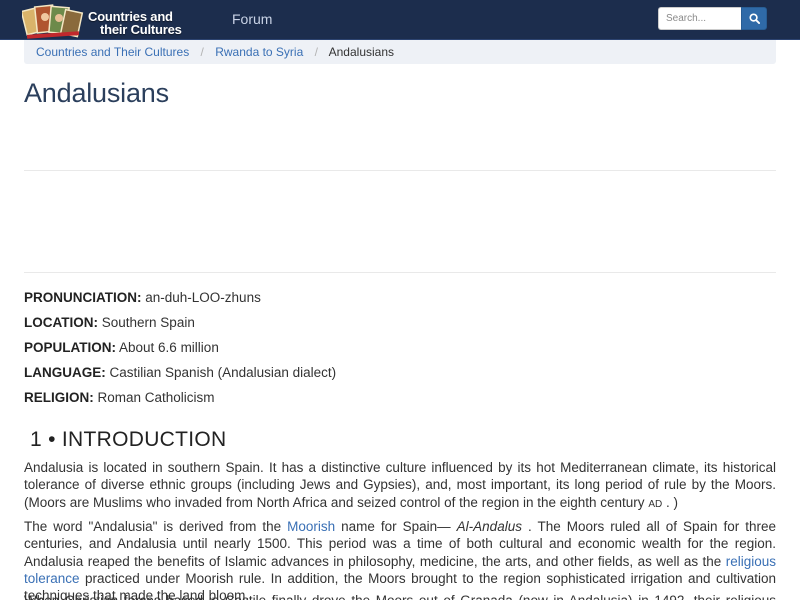 Image resolution: width=800 pixels, height=600 pixels. I want to click on paragraph-text: name for Spain—, so click(396, 526).